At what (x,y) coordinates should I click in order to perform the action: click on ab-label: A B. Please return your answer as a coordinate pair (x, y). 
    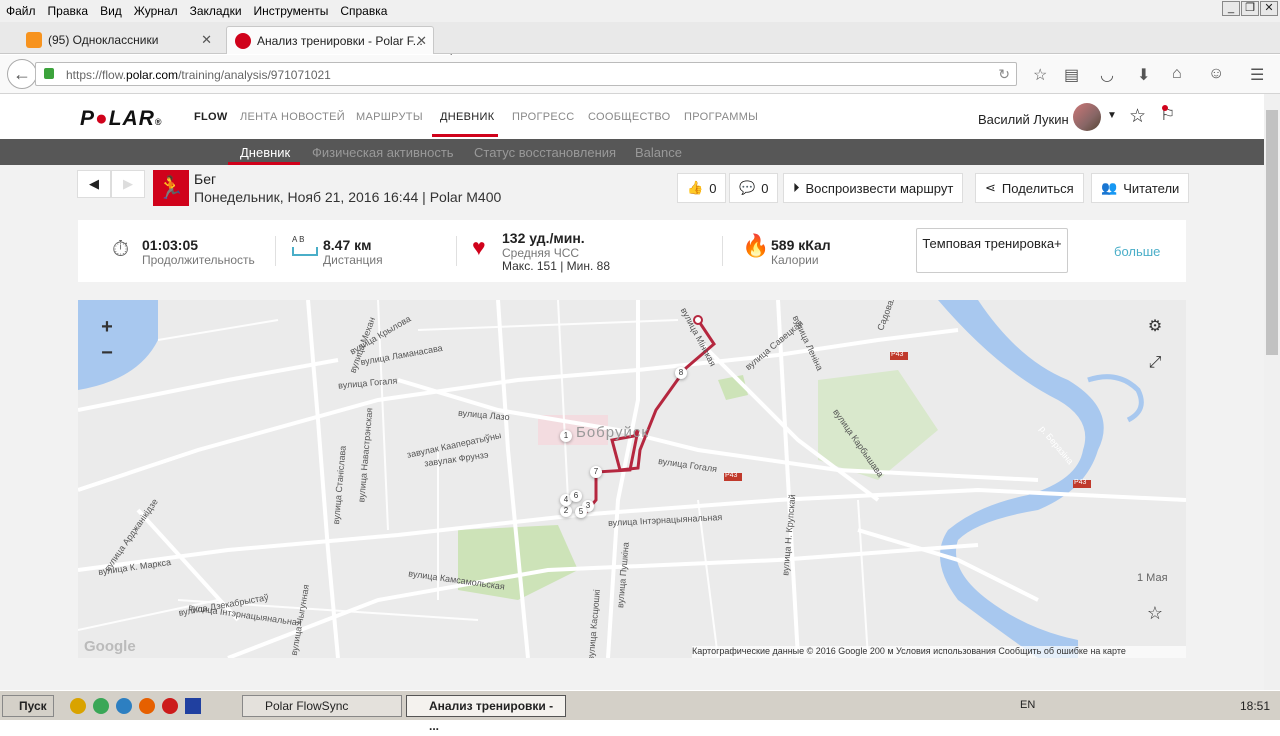
    Looking at the image, I should click on (298, 239).